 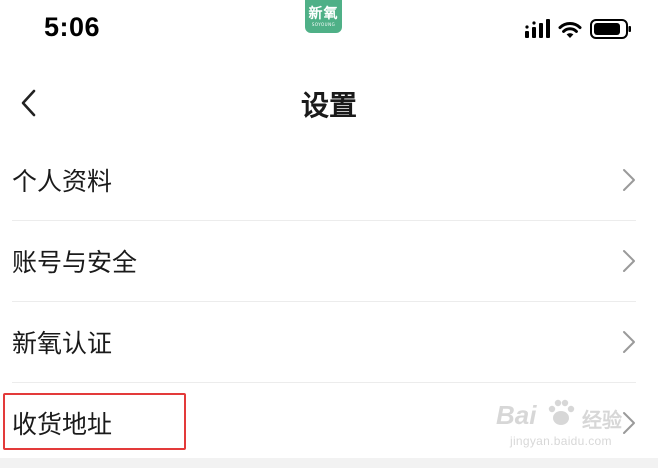 I want to click on status-icons, so click(x=578, y=29).